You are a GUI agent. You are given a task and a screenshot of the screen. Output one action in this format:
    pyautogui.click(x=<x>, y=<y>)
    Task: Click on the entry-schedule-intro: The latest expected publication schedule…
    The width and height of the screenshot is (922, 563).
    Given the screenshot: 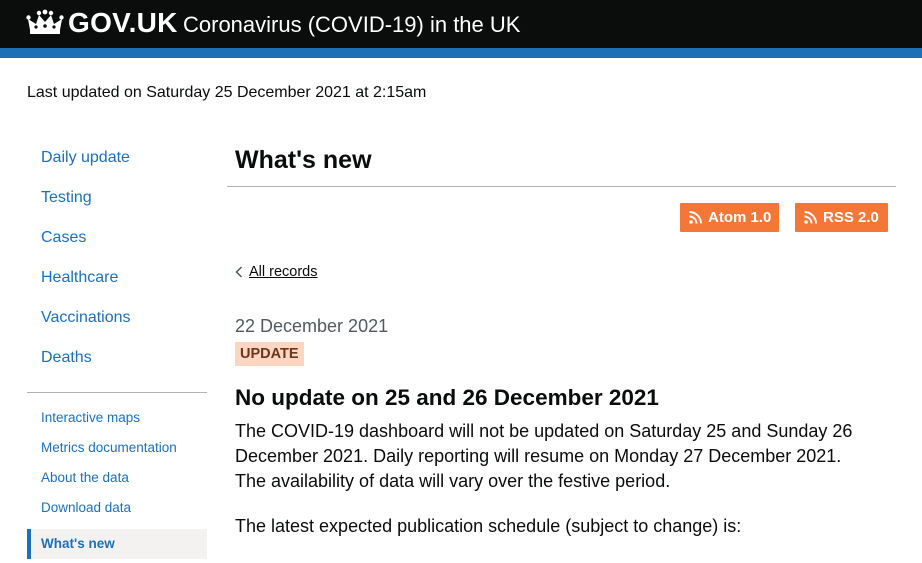 What is the action you would take?
    pyautogui.click(x=488, y=526)
    